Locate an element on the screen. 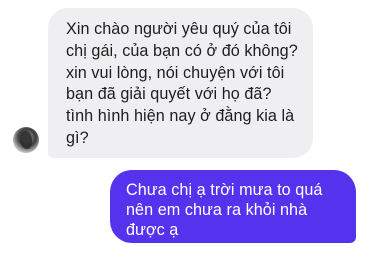 This screenshot has height=257, width=374. incoming-message-line: gì? is located at coordinates (77, 137).